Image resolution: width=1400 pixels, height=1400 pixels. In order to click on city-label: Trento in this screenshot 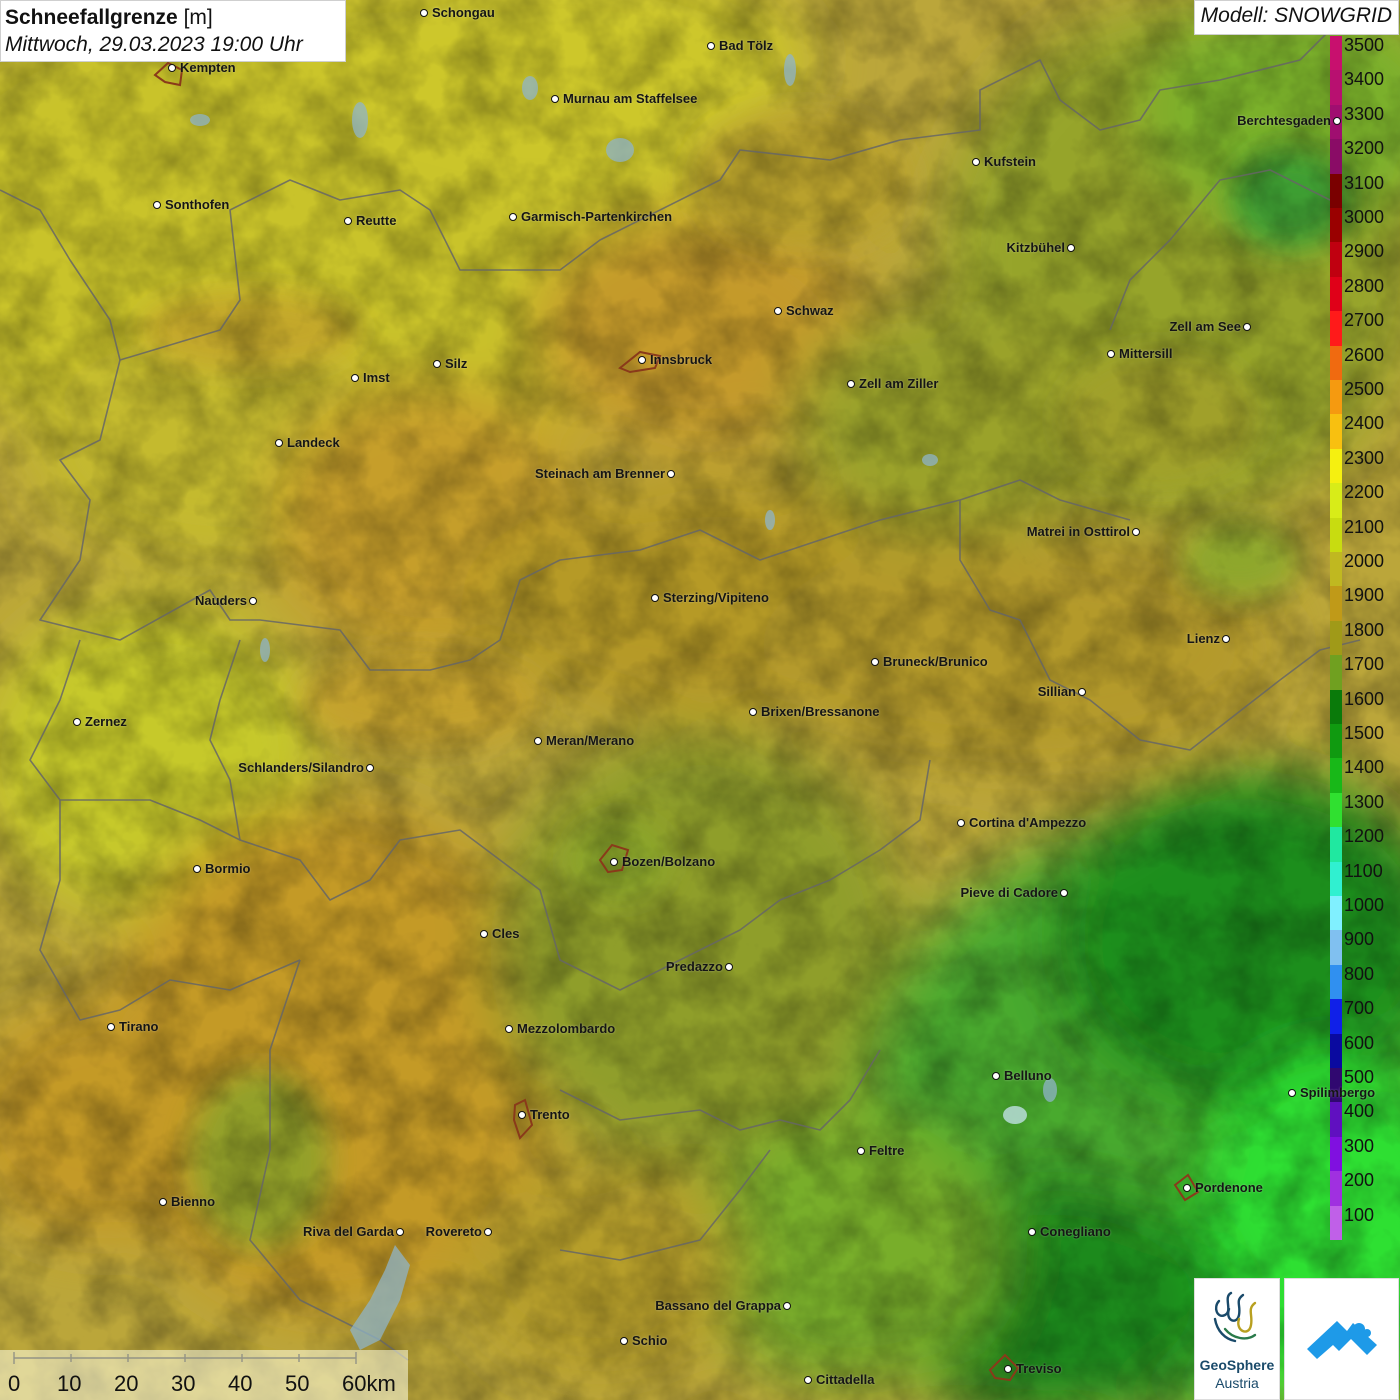, I will do `click(550, 1114)`.